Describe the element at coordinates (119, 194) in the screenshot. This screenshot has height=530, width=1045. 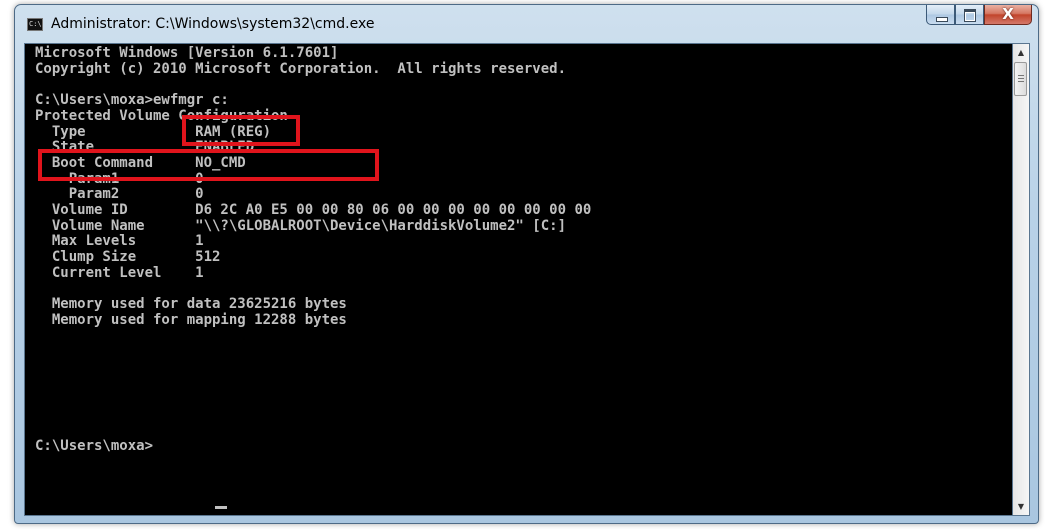
I see `console-line: Param2 0` at that location.